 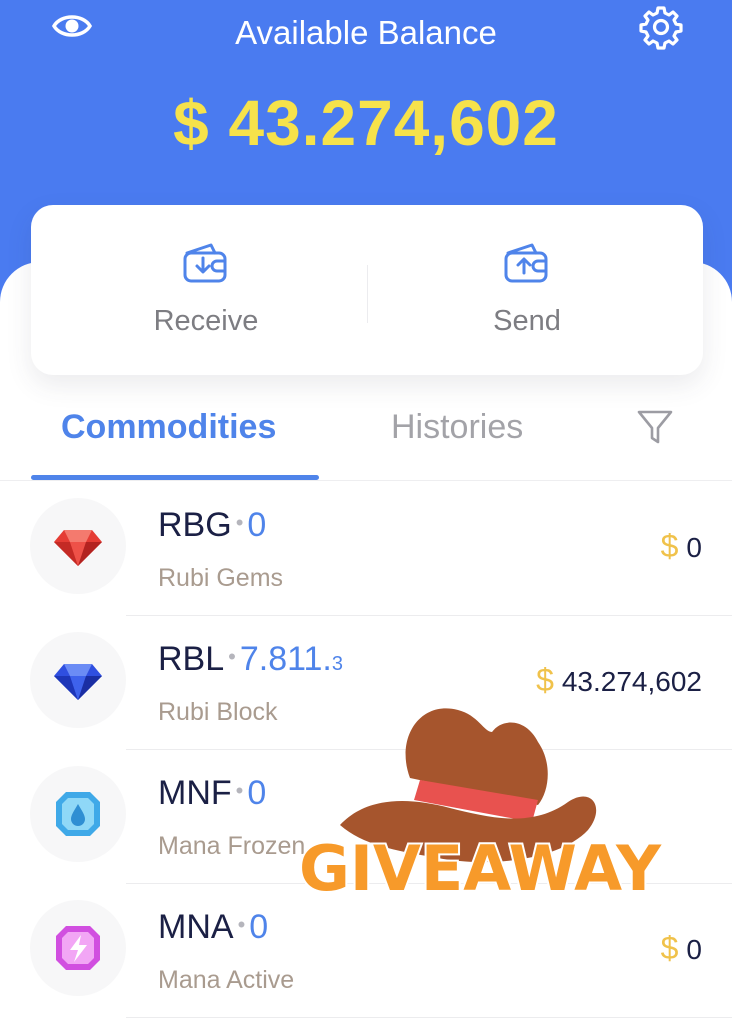 What do you see at coordinates (199, 290) in the screenshot?
I see `receive-button: Receive` at bounding box center [199, 290].